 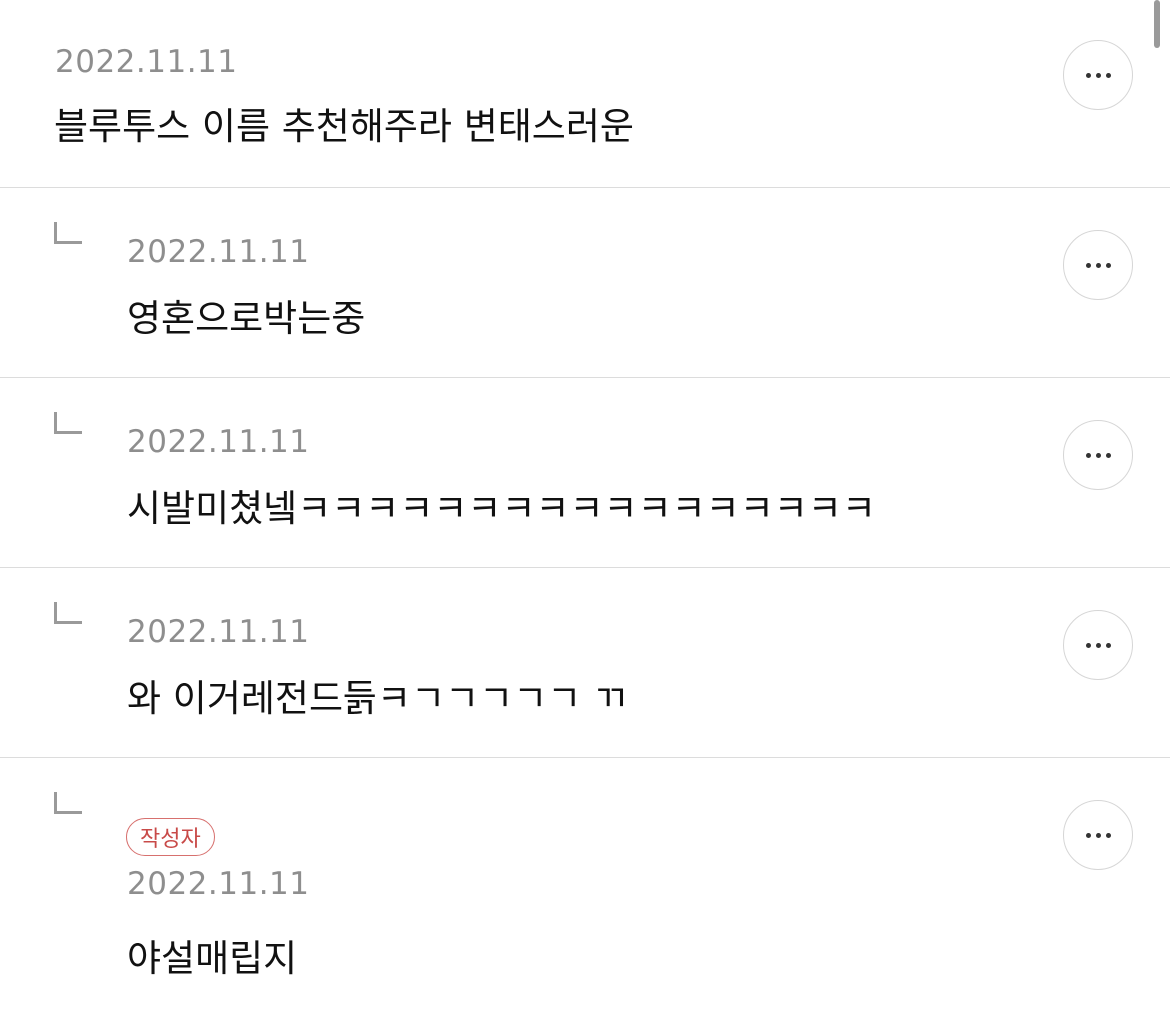 What do you see at coordinates (1157, 24) in the screenshot?
I see `scrollbar` at bounding box center [1157, 24].